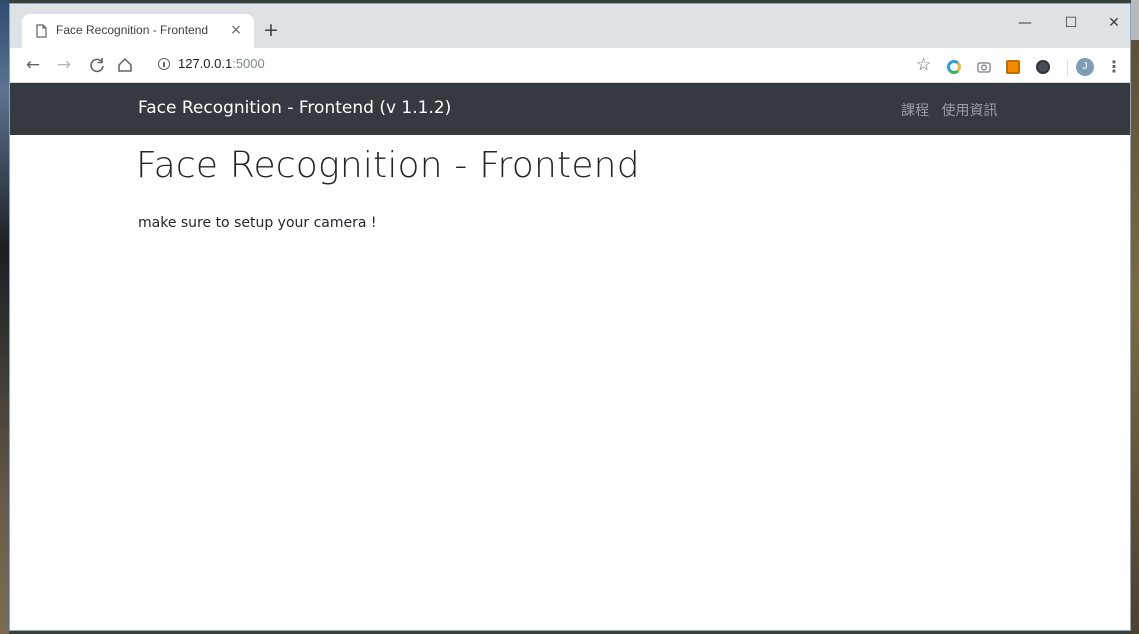  Describe the element at coordinates (248, 63) in the screenshot. I see `url-port: :5000` at that location.